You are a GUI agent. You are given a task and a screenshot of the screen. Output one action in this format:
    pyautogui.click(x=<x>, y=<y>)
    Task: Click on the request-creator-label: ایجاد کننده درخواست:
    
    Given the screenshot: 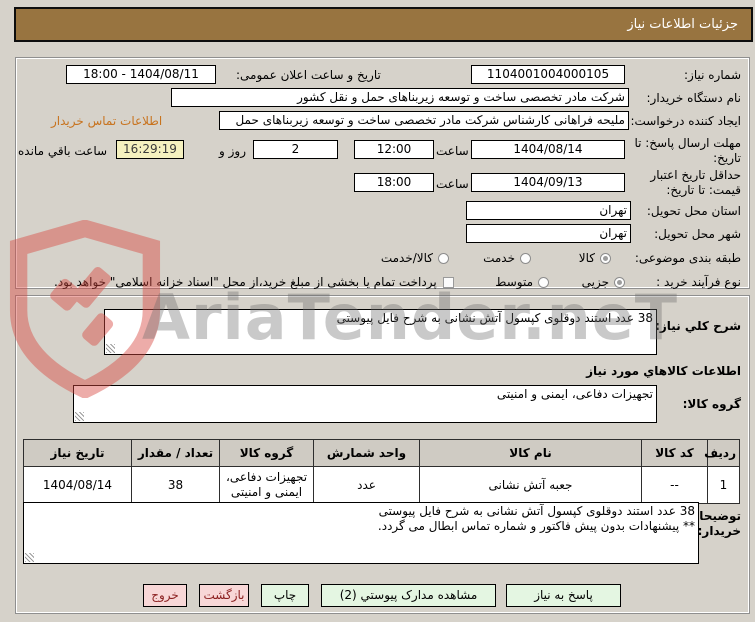 What is the action you would take?
    pyautogui.click(x=685, y=121)
    